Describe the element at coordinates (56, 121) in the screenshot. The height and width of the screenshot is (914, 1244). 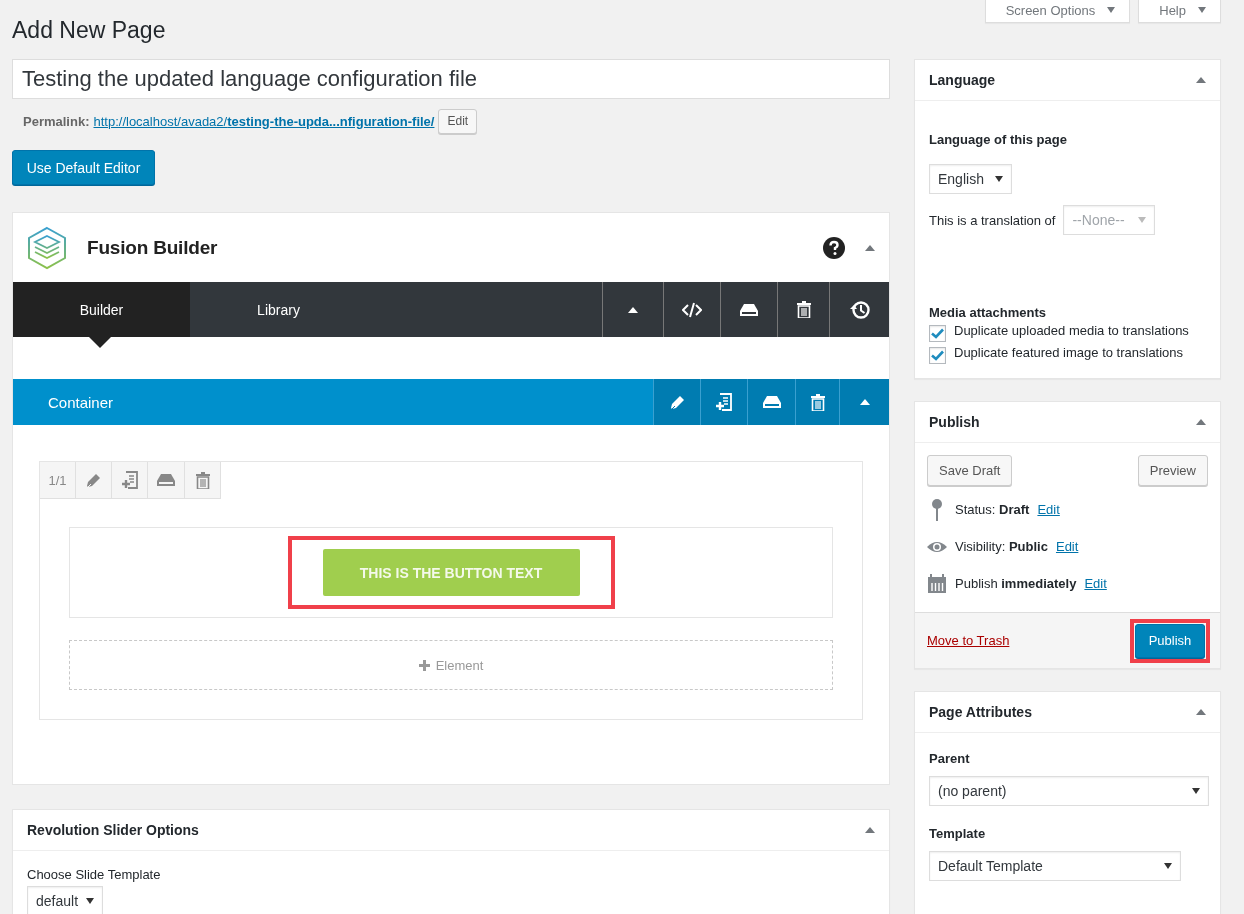
I see `permalink-label: Permalink:` at that location.